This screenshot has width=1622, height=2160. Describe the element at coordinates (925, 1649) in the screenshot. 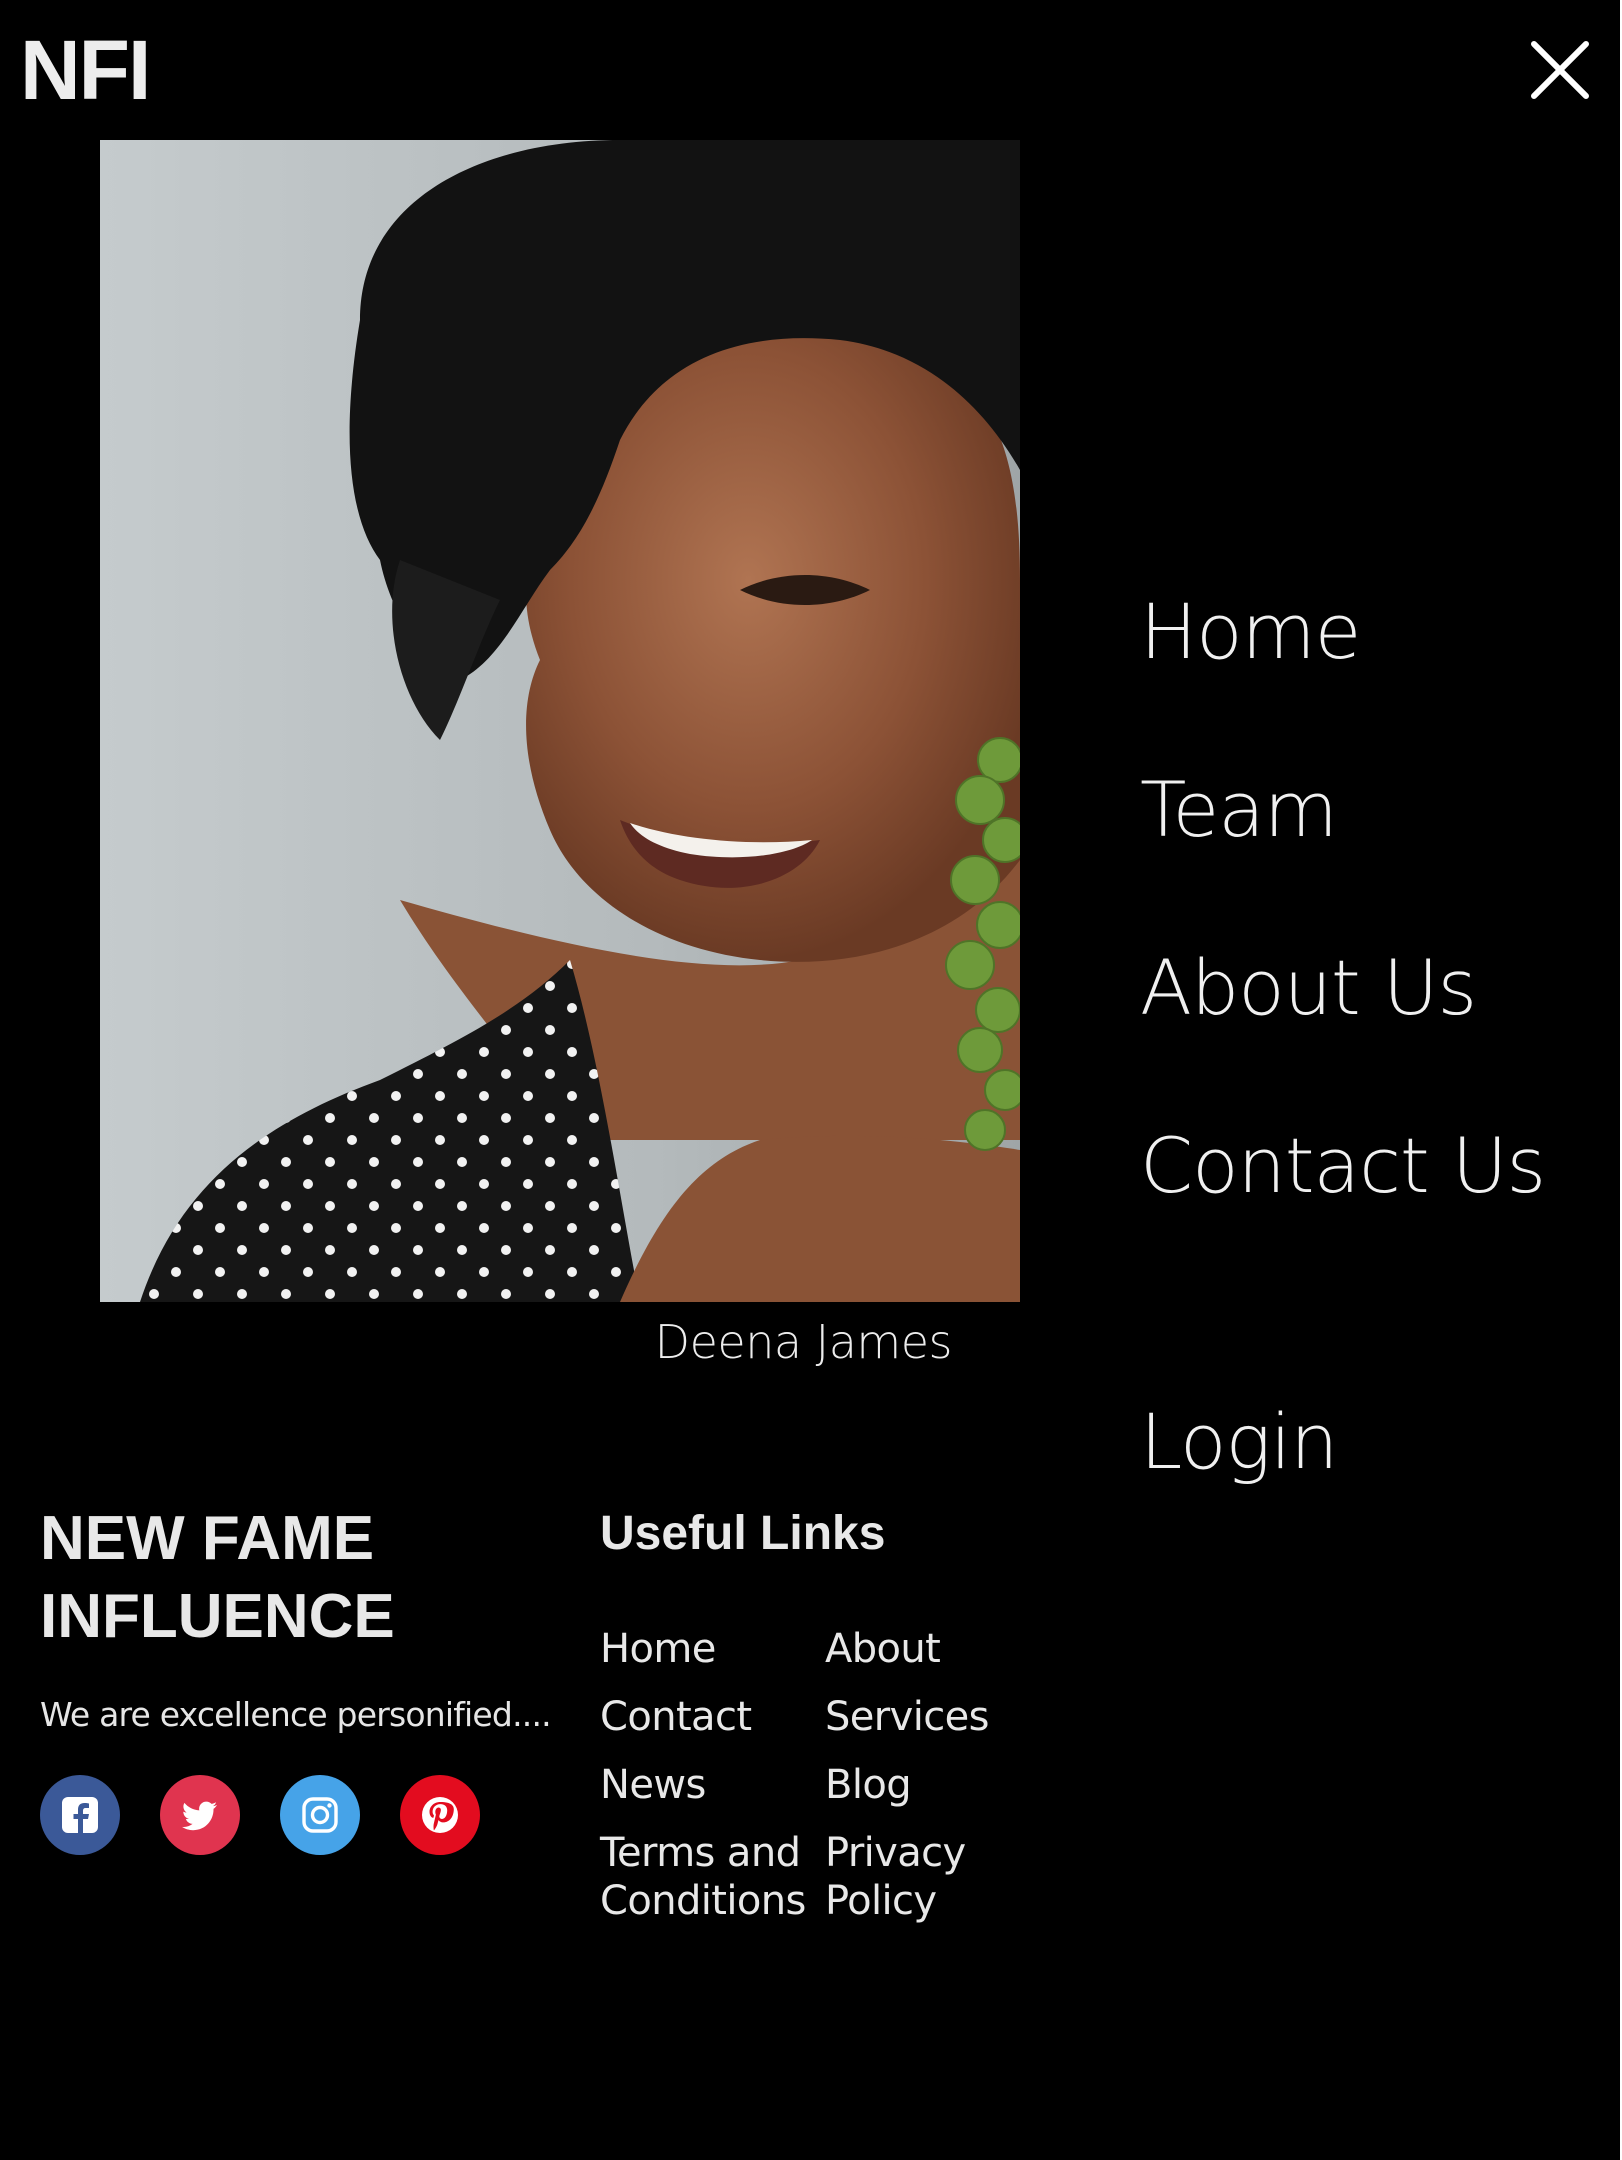

I see `footer-link-about: About` at that location.